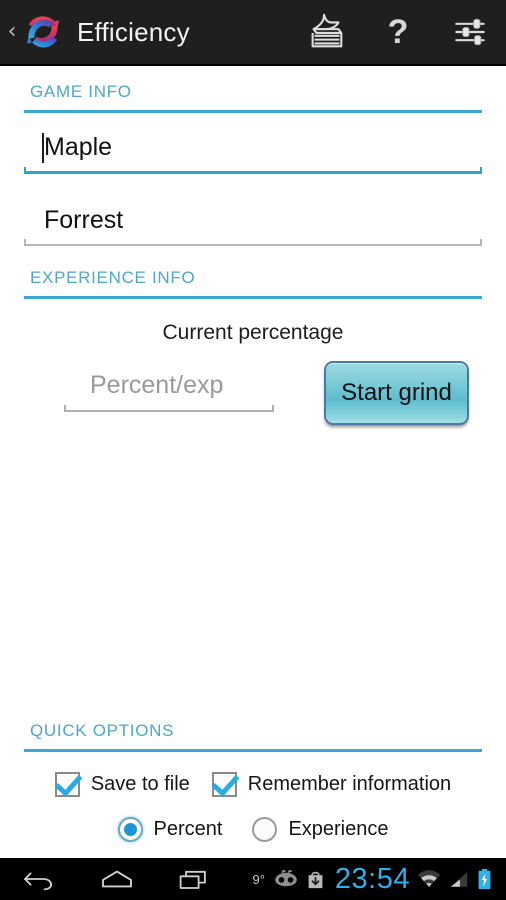 This screenshot has width=506, height=900. I want to click on radio-percent: Percent, so click(170, 829).